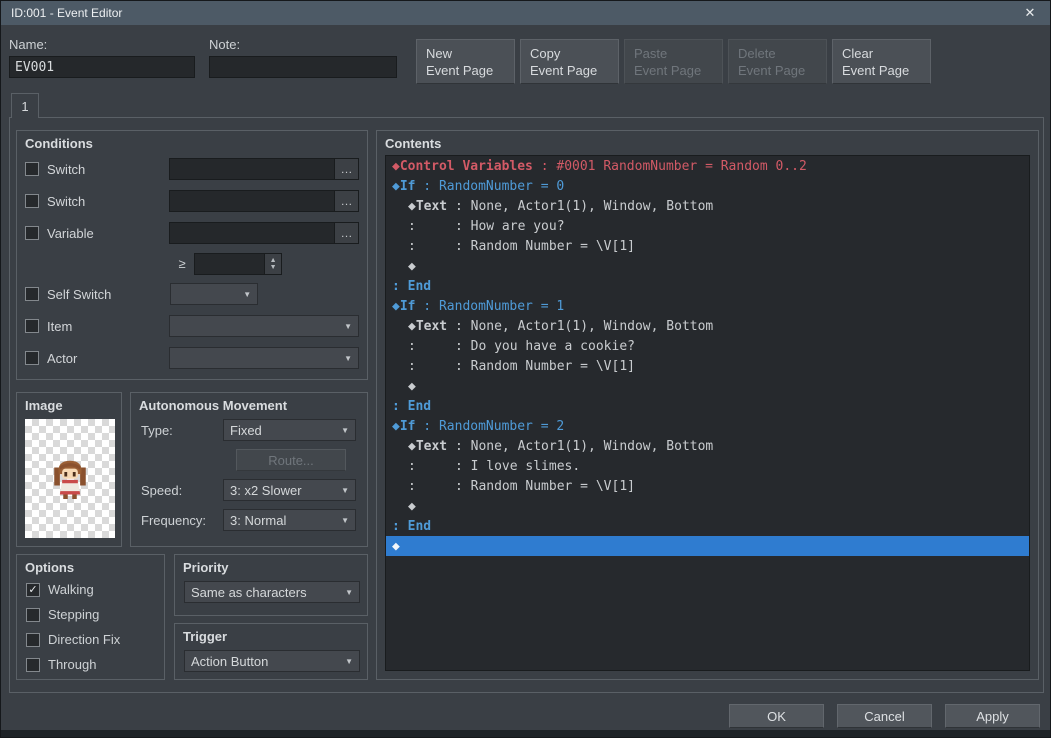 The height and width of the screenshot is (738, 1051). Describe the element at coordinates (884, 716) in the screenshot. I see `cancel-button: Cancel` at that location.